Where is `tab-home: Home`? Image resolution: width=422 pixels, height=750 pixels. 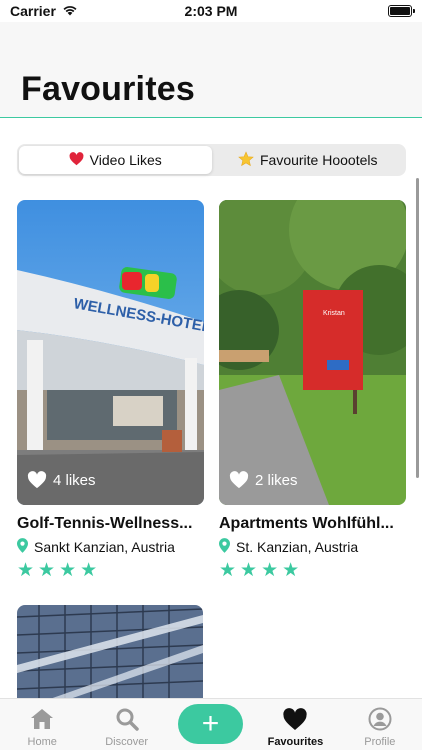
tab-home: Home is located at coordinates (42, 724).